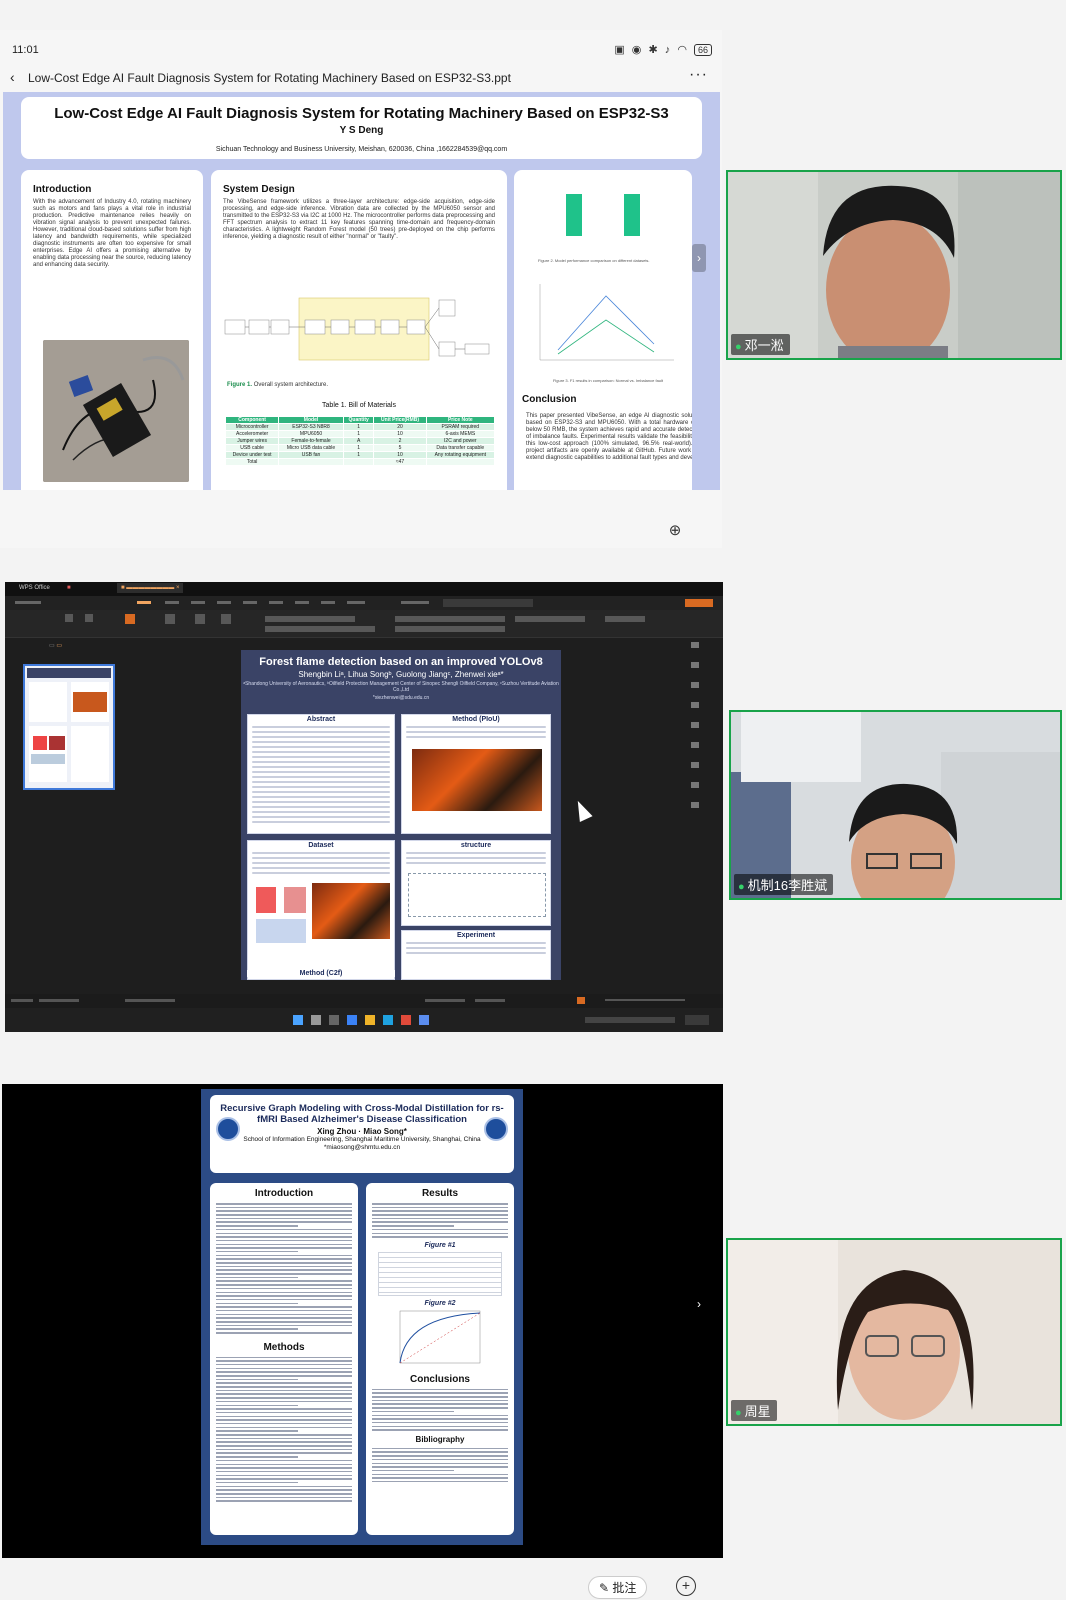  Describe the element at coordinates (252, 448) in the screenshot. I see `bom-cell: USB cable` at that location.